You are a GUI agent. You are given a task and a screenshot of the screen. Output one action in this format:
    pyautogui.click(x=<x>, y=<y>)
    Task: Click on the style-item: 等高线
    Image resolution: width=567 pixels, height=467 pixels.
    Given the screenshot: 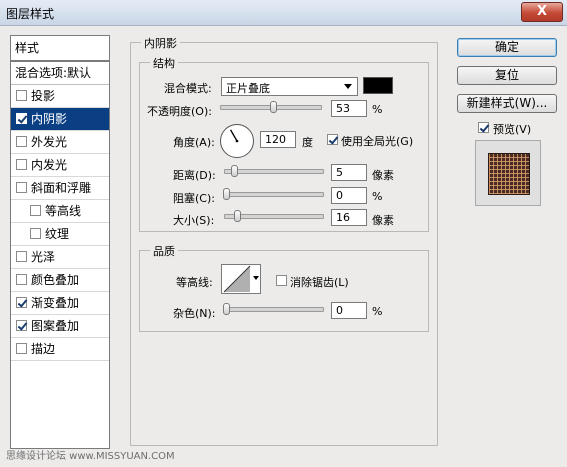 What is the action you would take?
    pyautogui.click(x=60, y=211)
    